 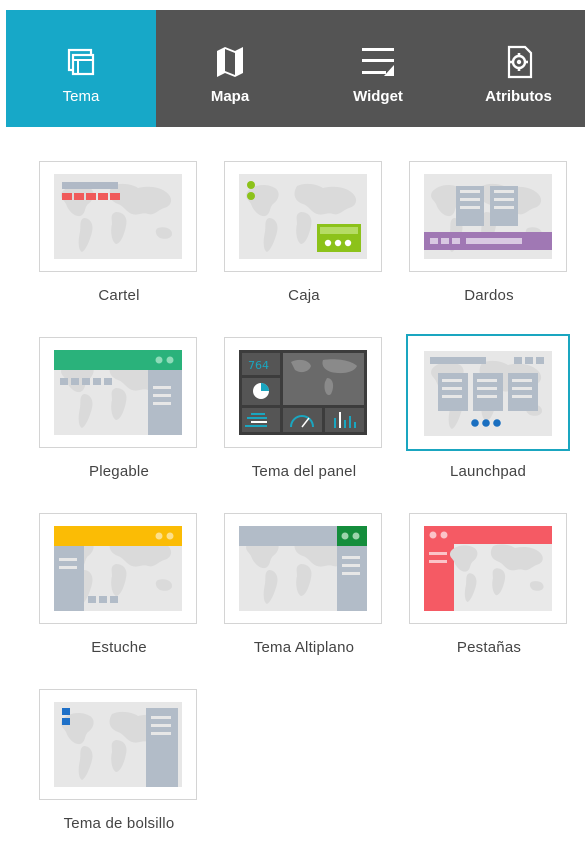 I want to click on theme-card-estuche: Estuche, so click(x=119, y=584).